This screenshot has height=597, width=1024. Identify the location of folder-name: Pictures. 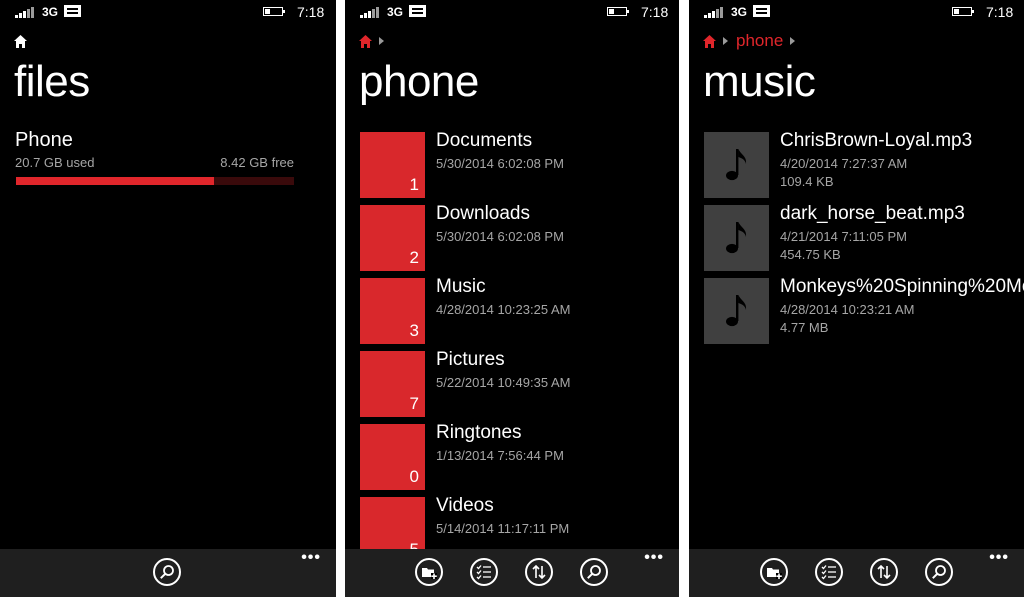
(470, 359).